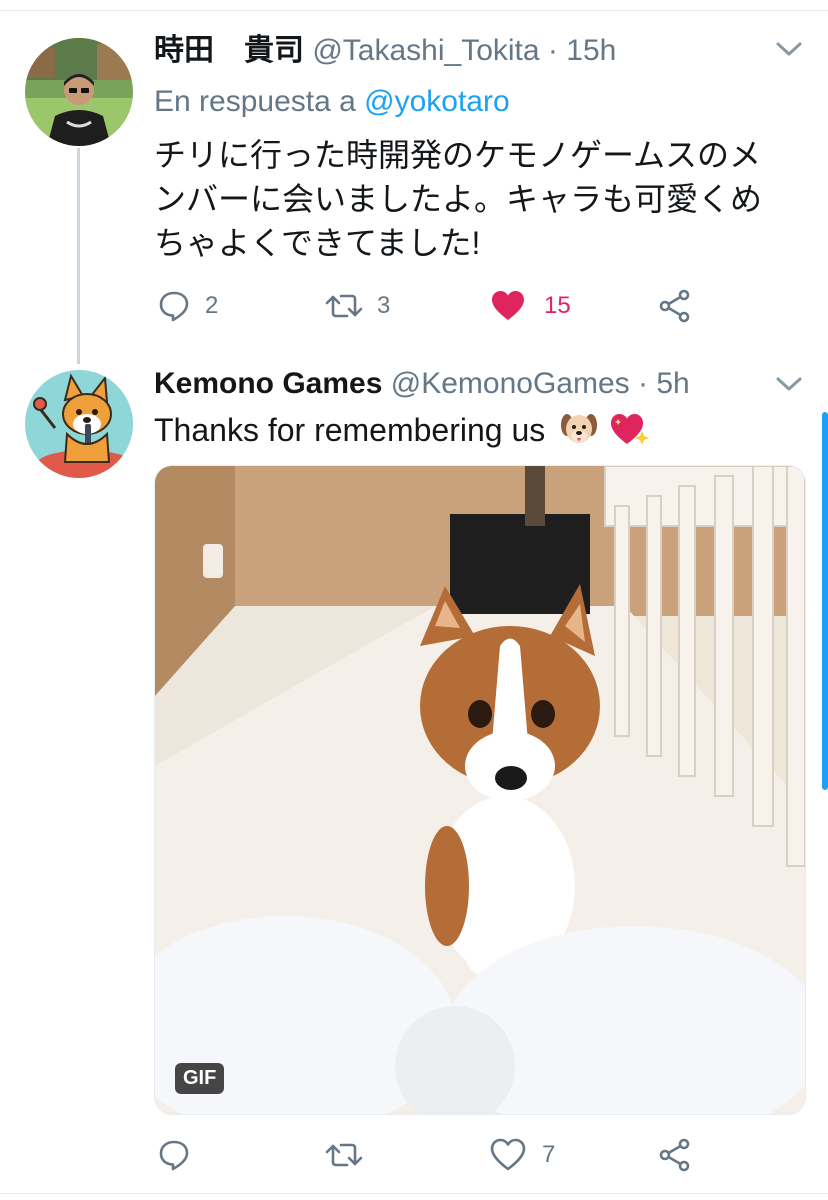 The image size is (828, 1200). What do you see at coordinates (510, 383) in the screenshot?
I see `user-handle: @KemonoGames` at bounding box center [510, 383].